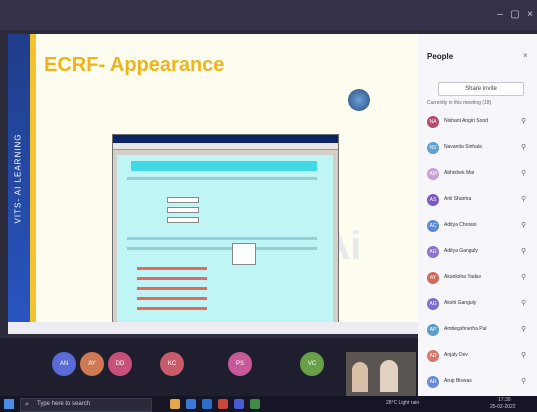 The image size is (537, 412). Describe the element at coordinates (403, 403) in the screenshot. I see `weather-text: 28°C Light rain` at that location.